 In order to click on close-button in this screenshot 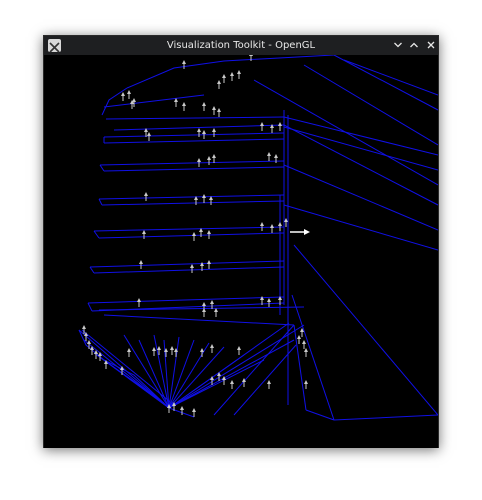, I will do `click(431, 45)`.